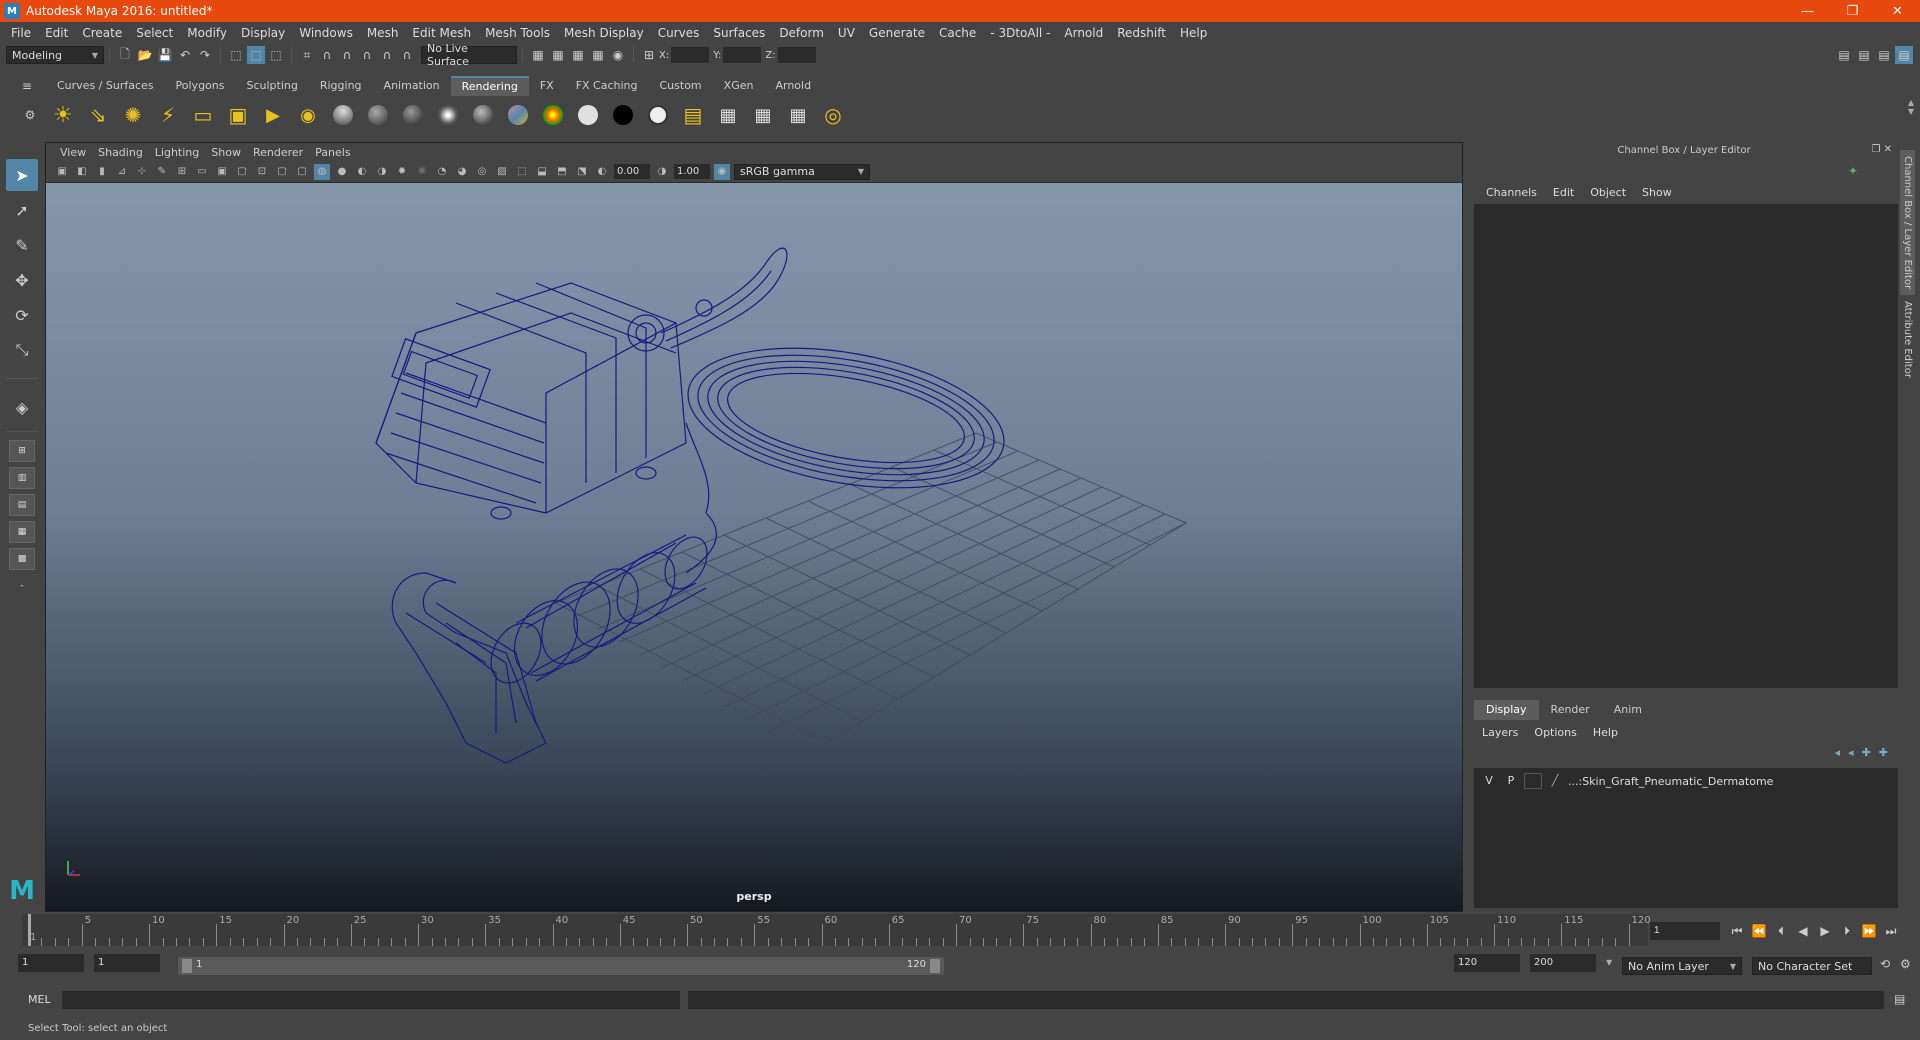 This screenshot has height=1040, width=1920. Describe the element at coordinates (1608, 192) in the screenshot. I see `object-menu: Object` at that location.